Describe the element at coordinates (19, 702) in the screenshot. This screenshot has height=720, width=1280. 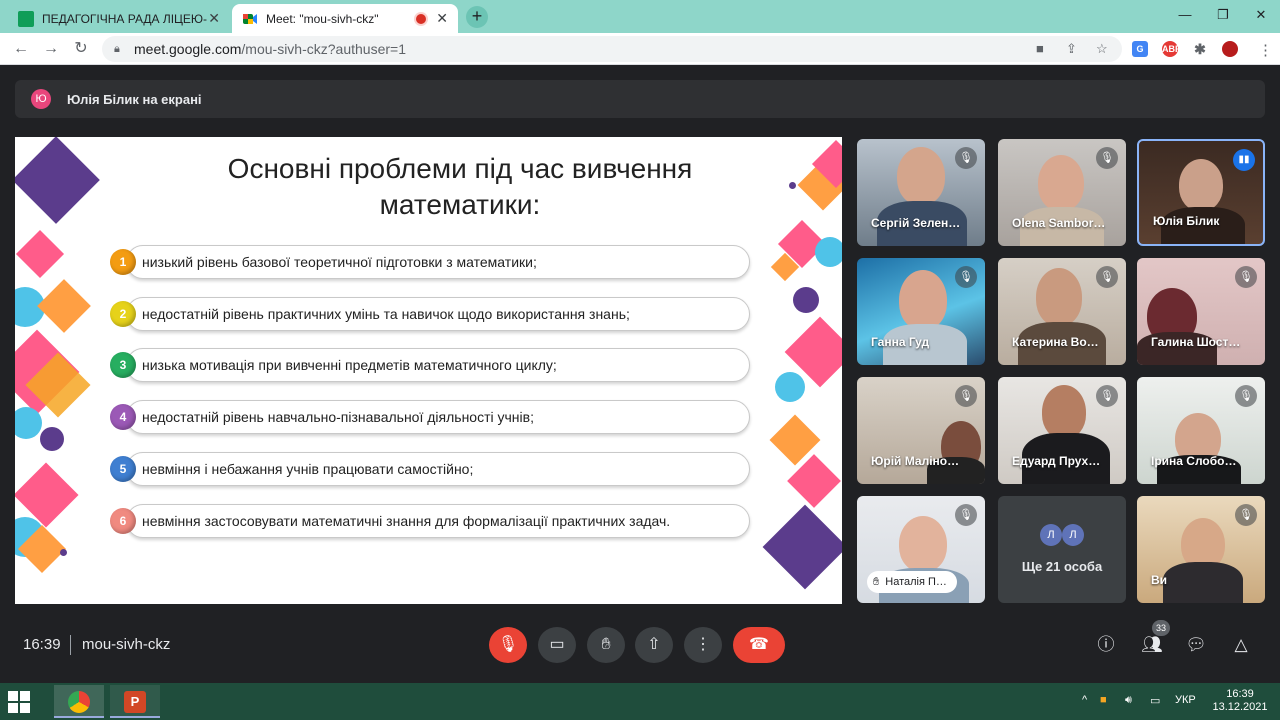
I see `windows-start-icon` at that location.